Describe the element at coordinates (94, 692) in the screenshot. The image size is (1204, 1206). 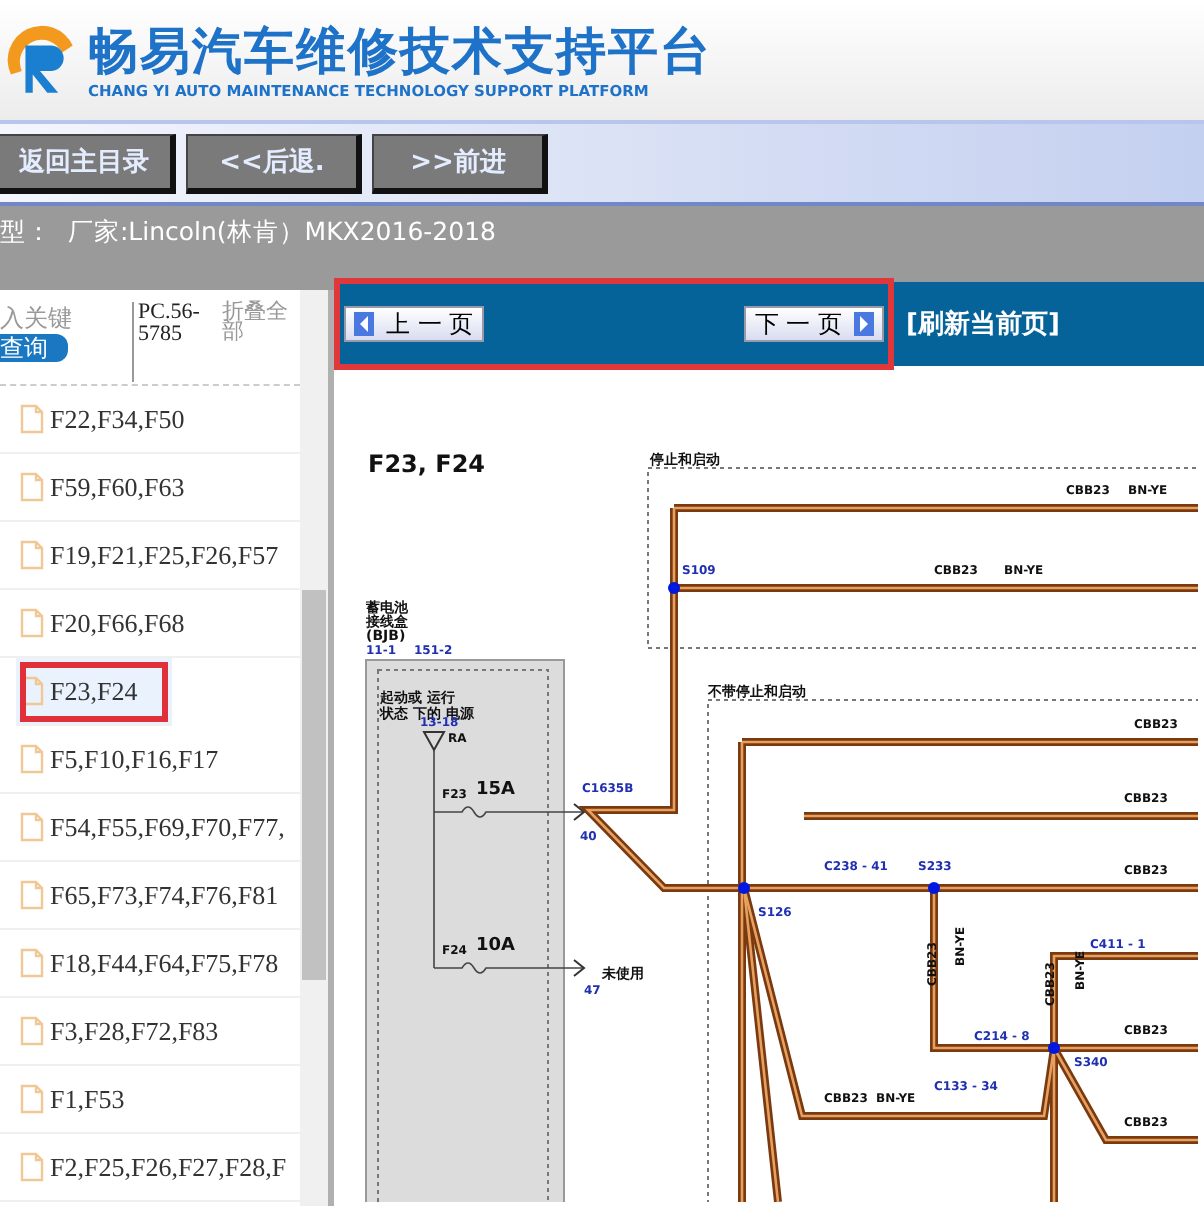
I see `sidebar-item: F23,F24` at that location.